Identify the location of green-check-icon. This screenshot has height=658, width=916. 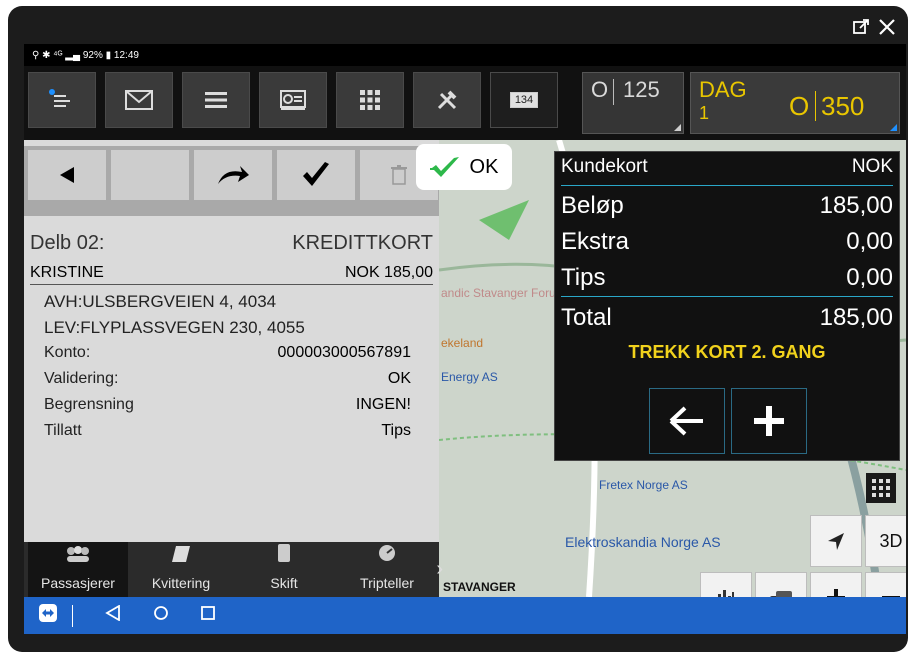
(444, 167).